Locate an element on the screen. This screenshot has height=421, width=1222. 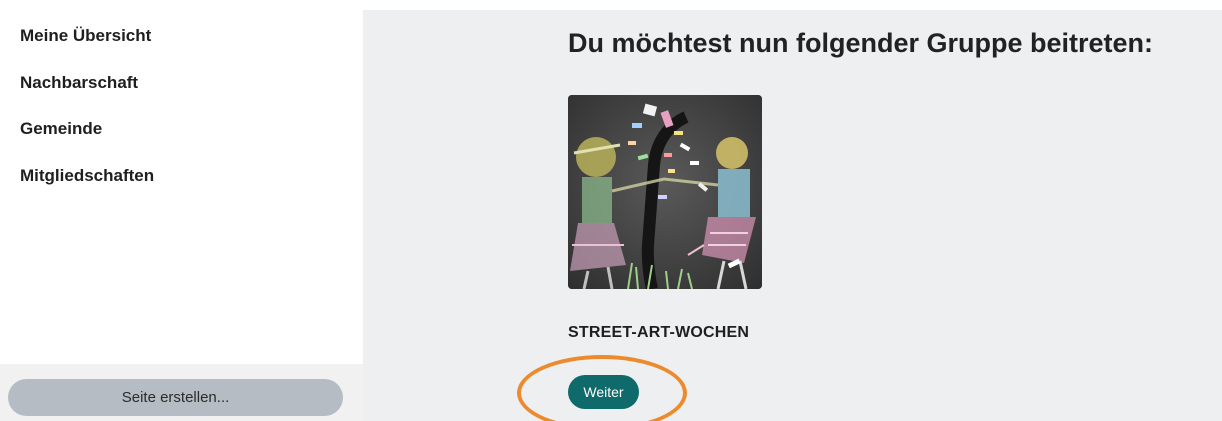
sidebar-item-meine-uebersicht: Meine Übersicht is located at coordinates (87, 36).